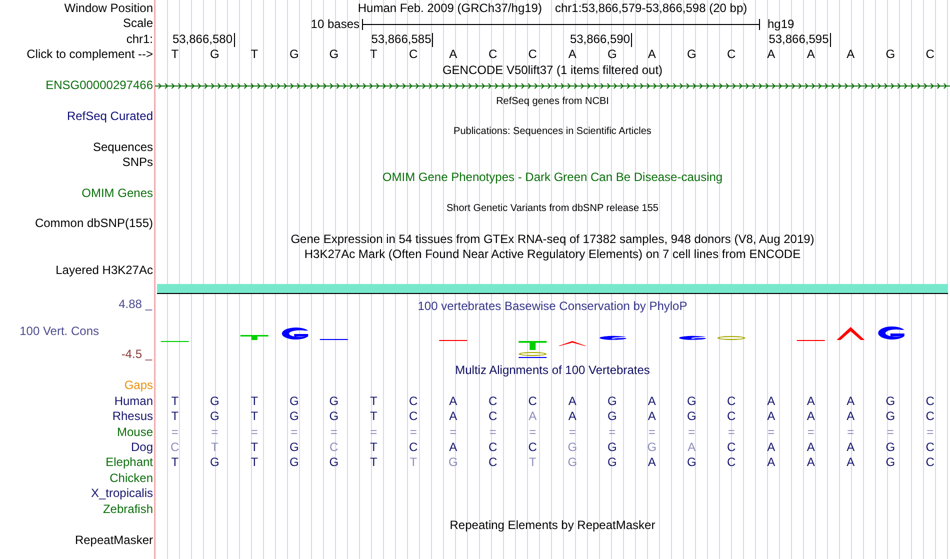 This screenshot has width=950, height=559. What do you see at coordinates (552, 85) in the screenshot?
I see `gene-arrow-line` at bounding box center [552, 85].